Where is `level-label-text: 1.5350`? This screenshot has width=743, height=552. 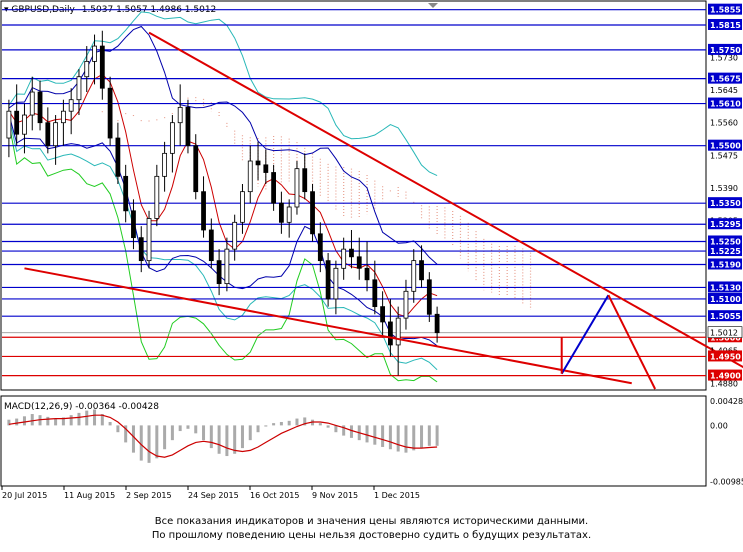 level-label-text: 1.5350 is located at coordinates (725, 203).